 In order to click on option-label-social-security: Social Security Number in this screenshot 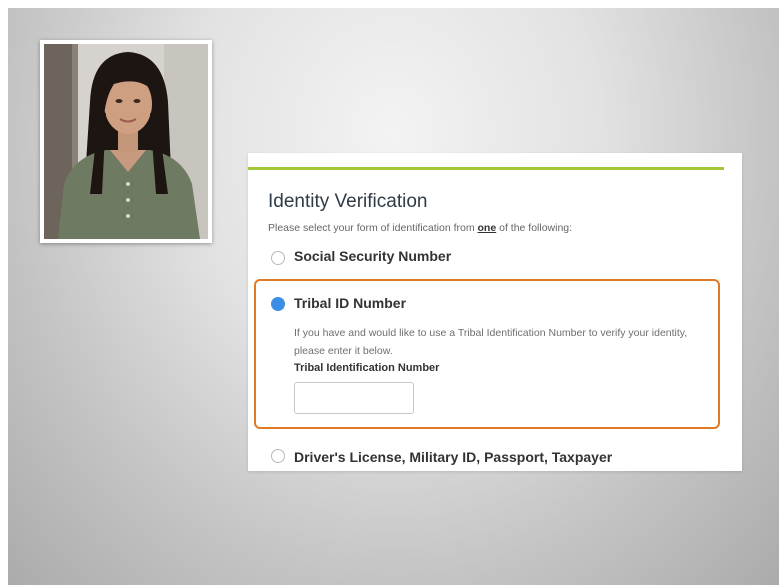, I will do `click(372, 256)`.